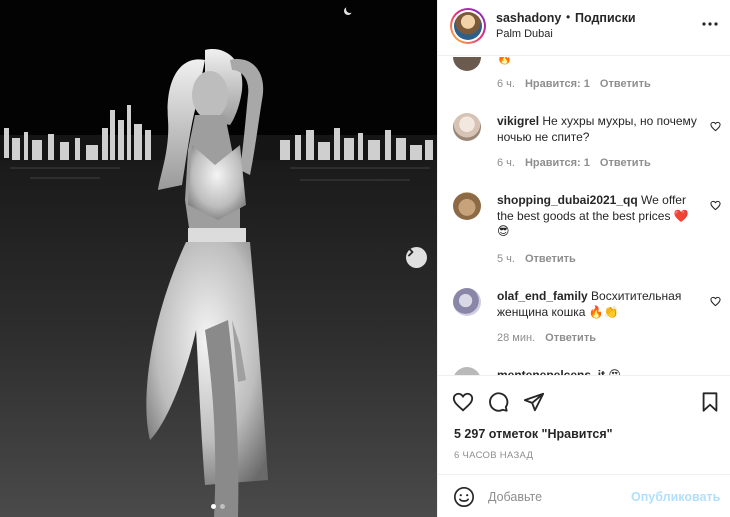 The width and height of the screenshot is (730, 517). What do you see at coordinates (567, 200) in the screenshot?
I see `comment-username: shopping_dubai2021_qq` at bounding box center [567, 200].